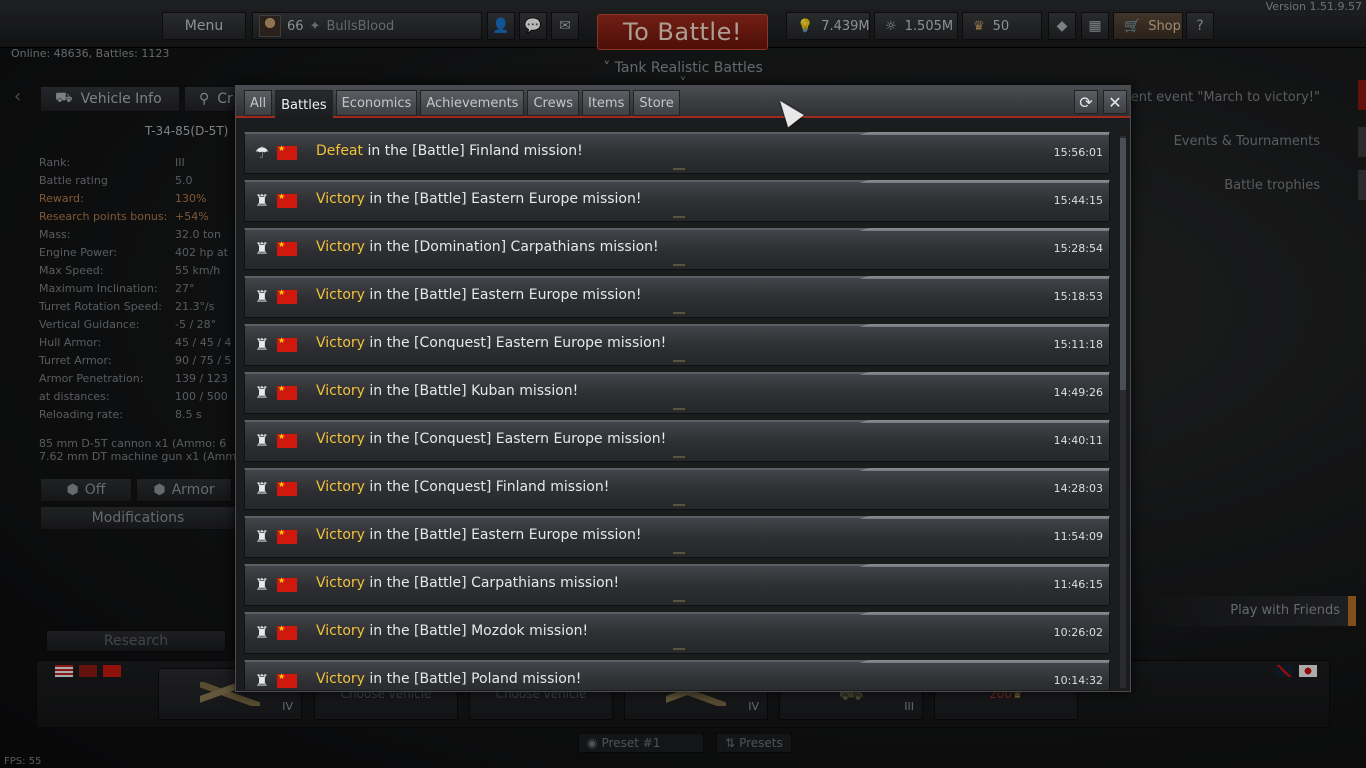 The height and width of the screenshot is (768, 1366). What do you see at coordinates (656, 103) in the screenshot?
I see `tab-store: Store` at bounding box center [656, 103].